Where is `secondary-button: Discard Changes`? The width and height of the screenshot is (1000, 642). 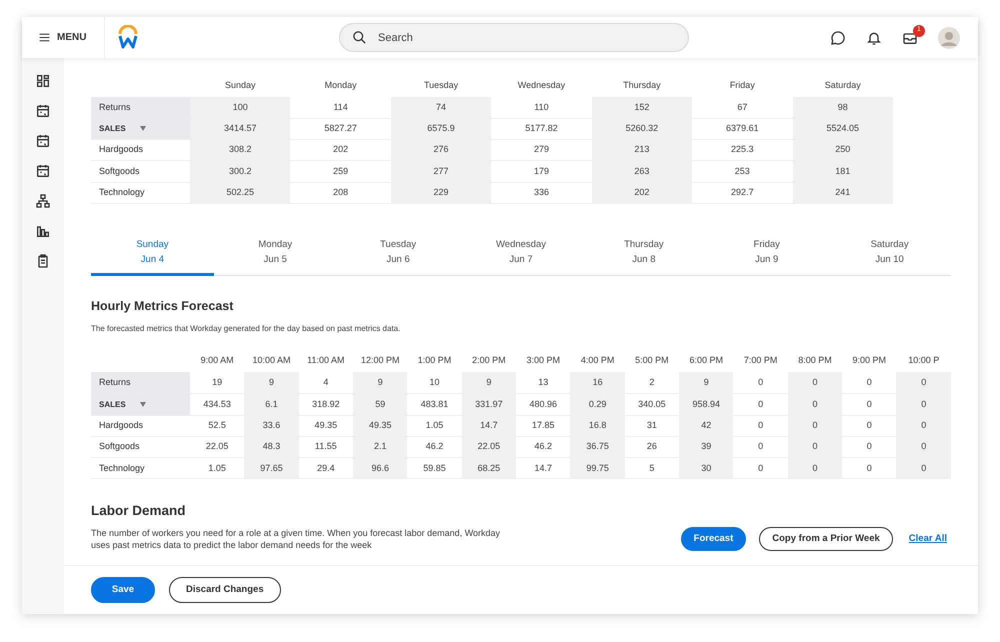 secondary-button: Discard Changes is located at coordinates (225, 590).